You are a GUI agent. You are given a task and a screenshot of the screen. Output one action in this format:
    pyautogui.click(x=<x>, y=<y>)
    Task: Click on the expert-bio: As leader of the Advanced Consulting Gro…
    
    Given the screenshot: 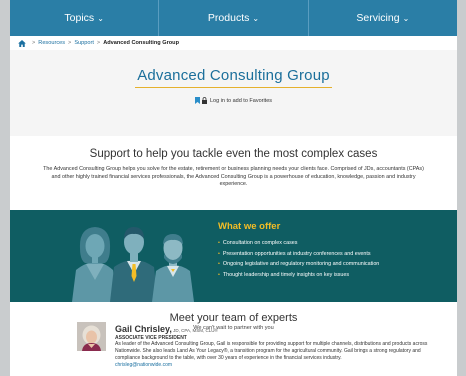 What is the action you would take?
    pyautogui.click(x=271, y=351)
    